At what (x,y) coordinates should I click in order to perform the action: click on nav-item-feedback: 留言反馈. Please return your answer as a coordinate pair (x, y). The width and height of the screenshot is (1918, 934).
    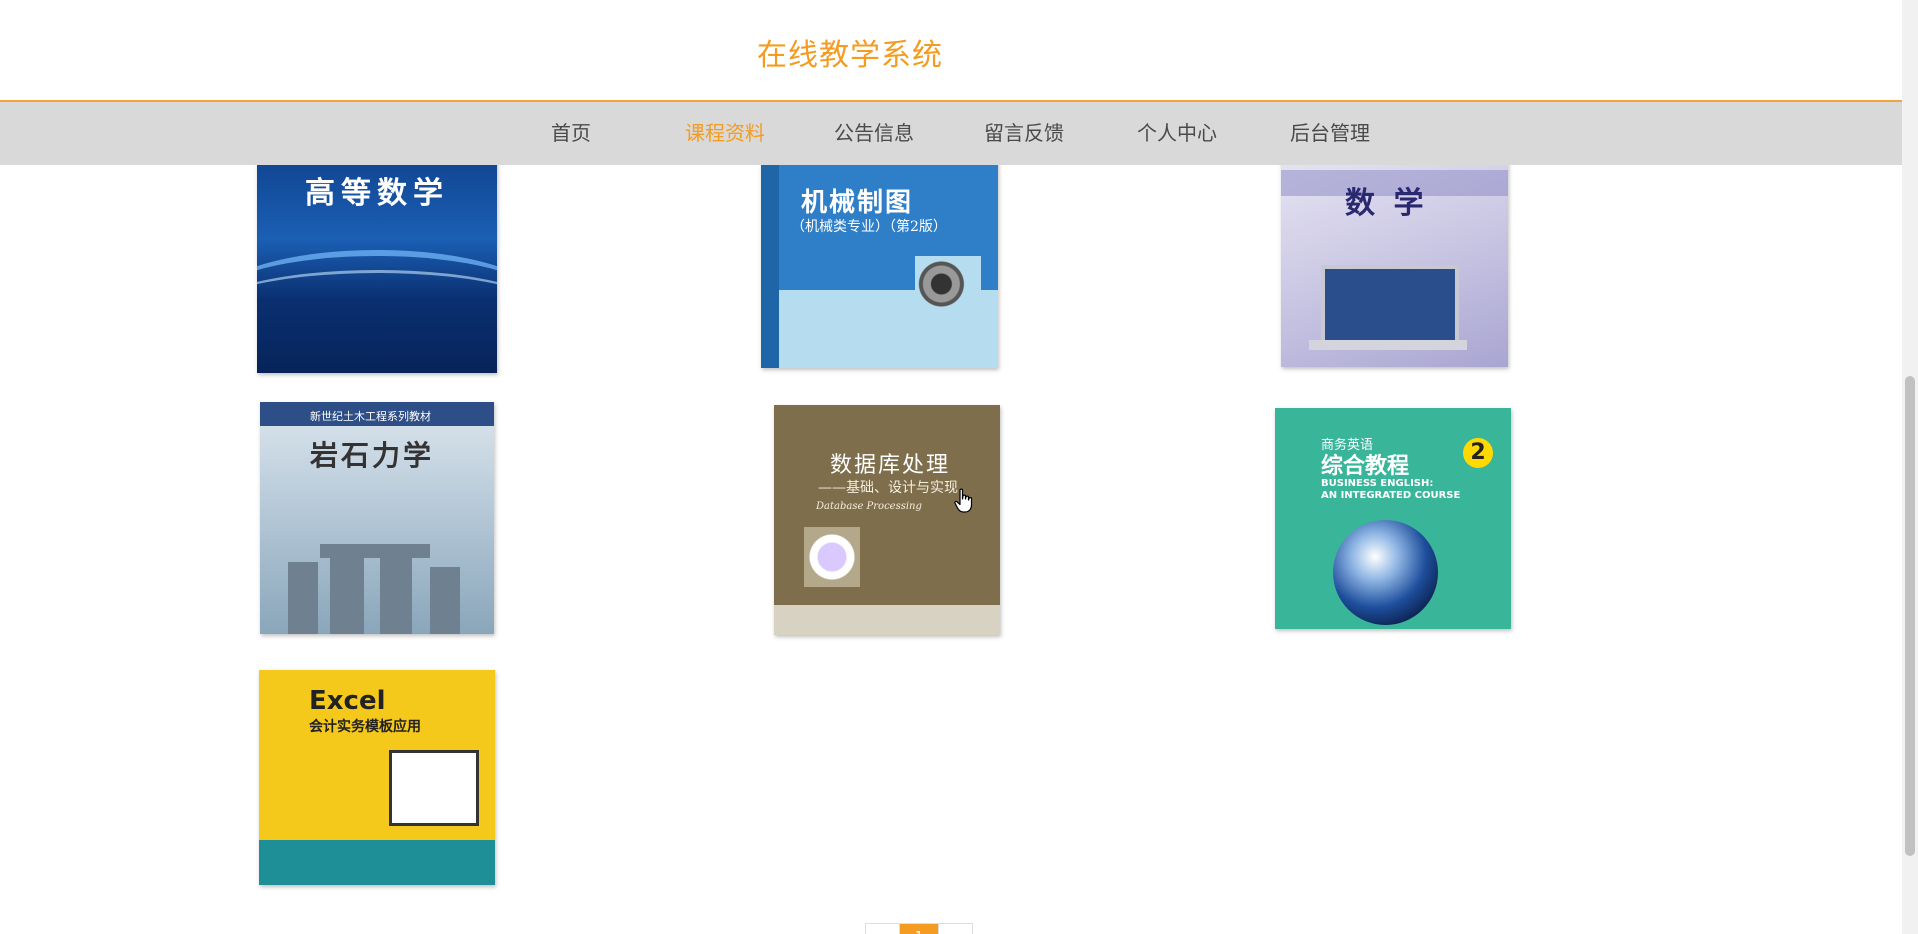
    Looking at the image, I should click on (1024, 133).